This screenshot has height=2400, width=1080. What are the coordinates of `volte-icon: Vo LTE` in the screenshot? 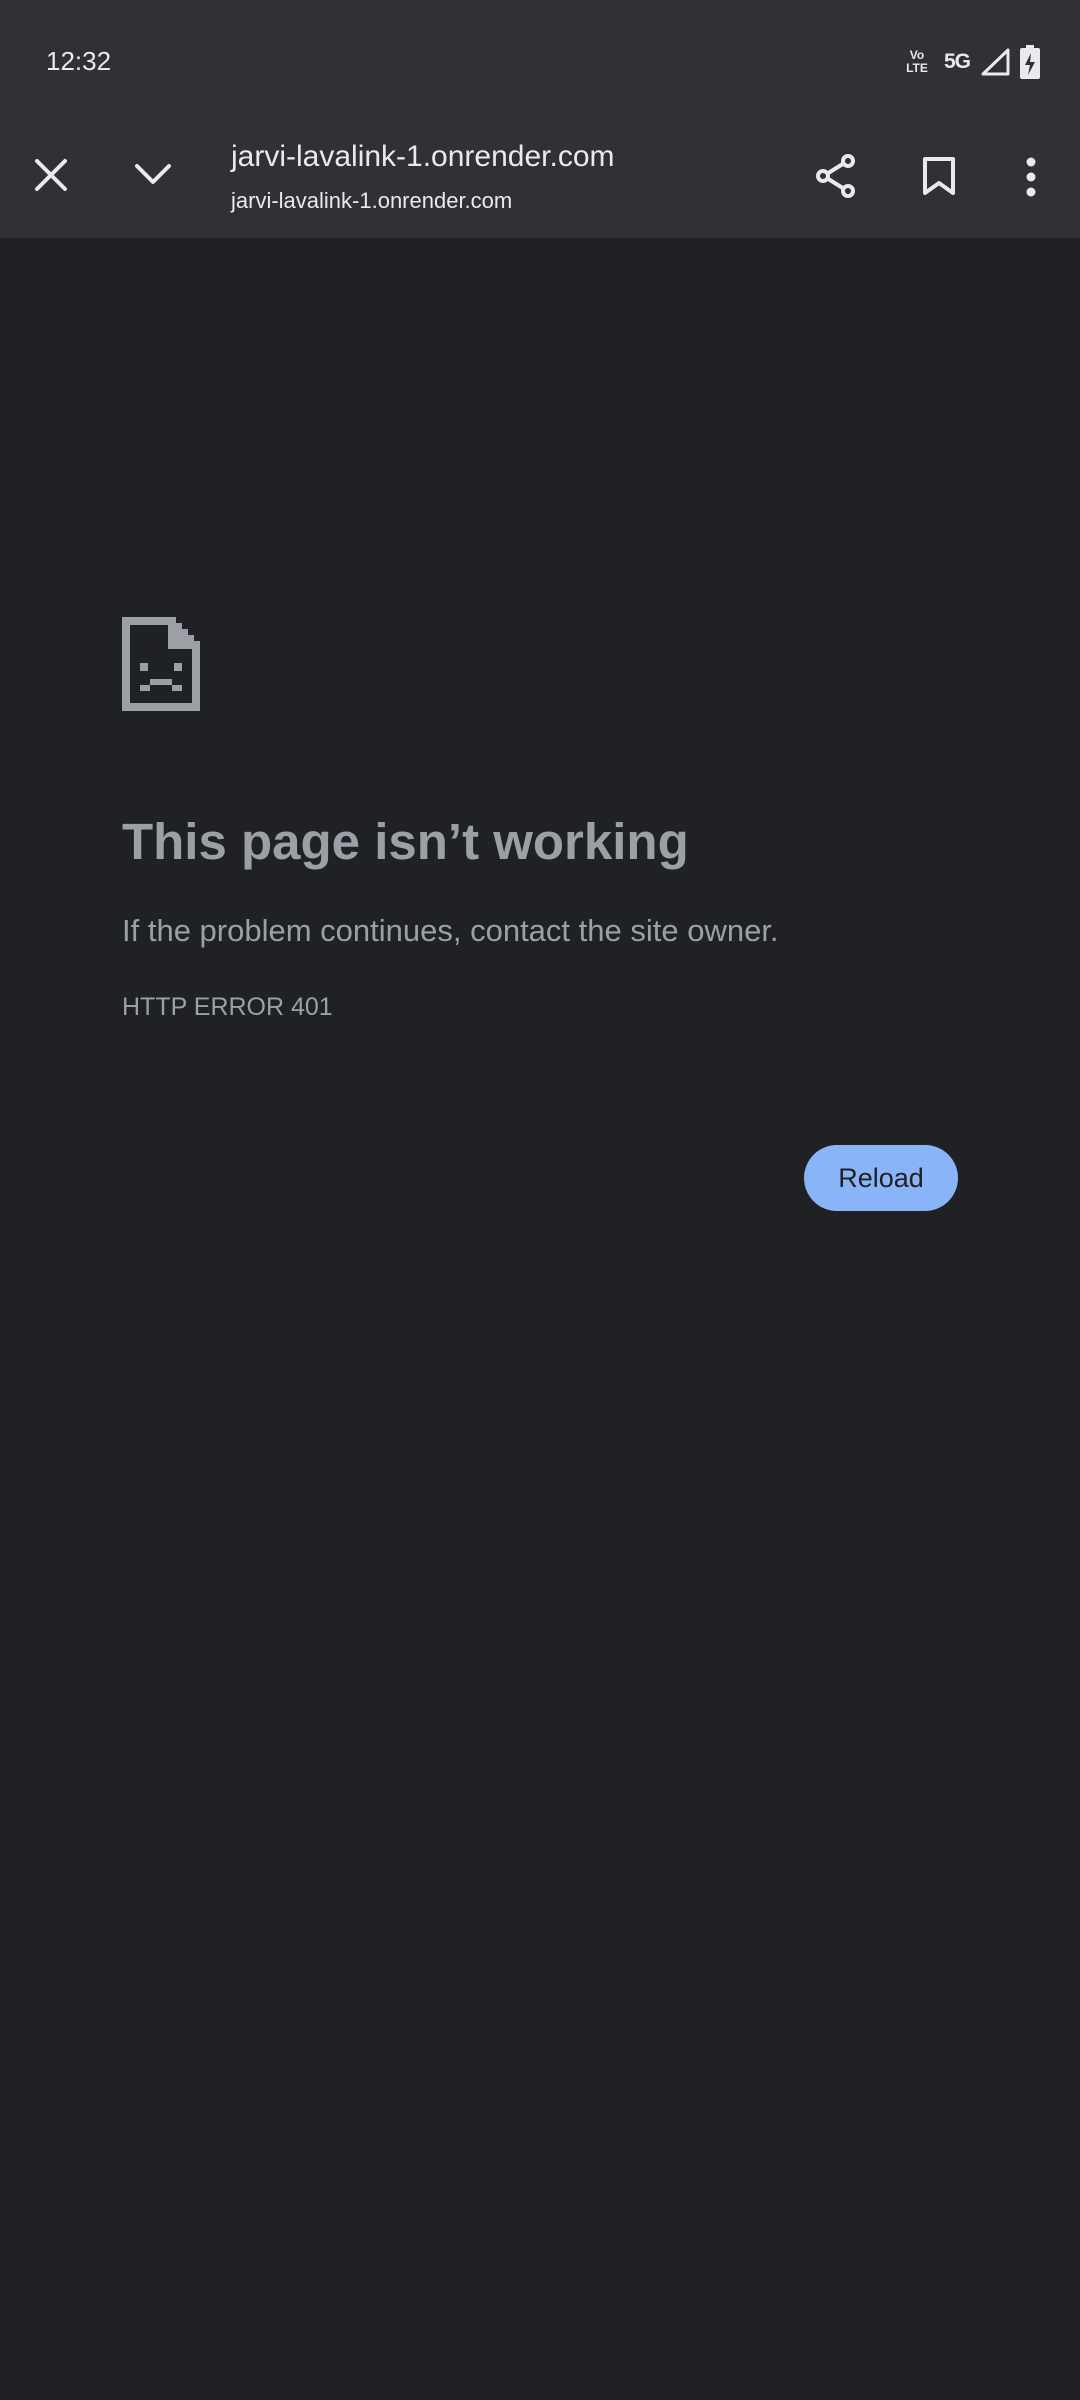 It's located at (917, 62).